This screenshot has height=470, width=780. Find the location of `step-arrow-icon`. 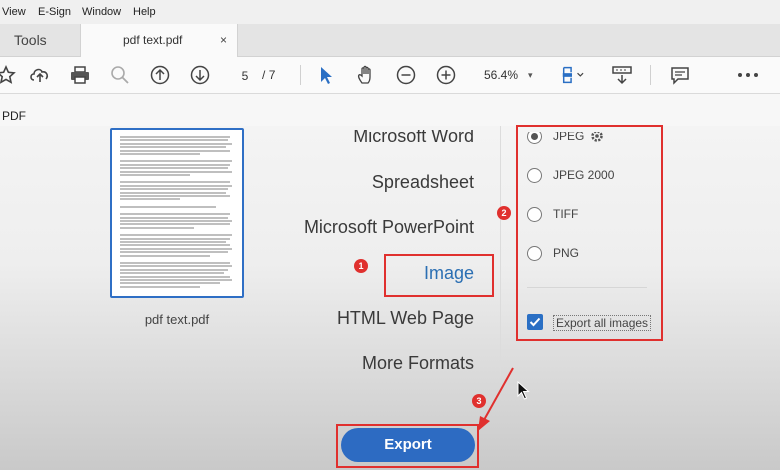

step-arrow-icon is located at coordinates (496, 399).